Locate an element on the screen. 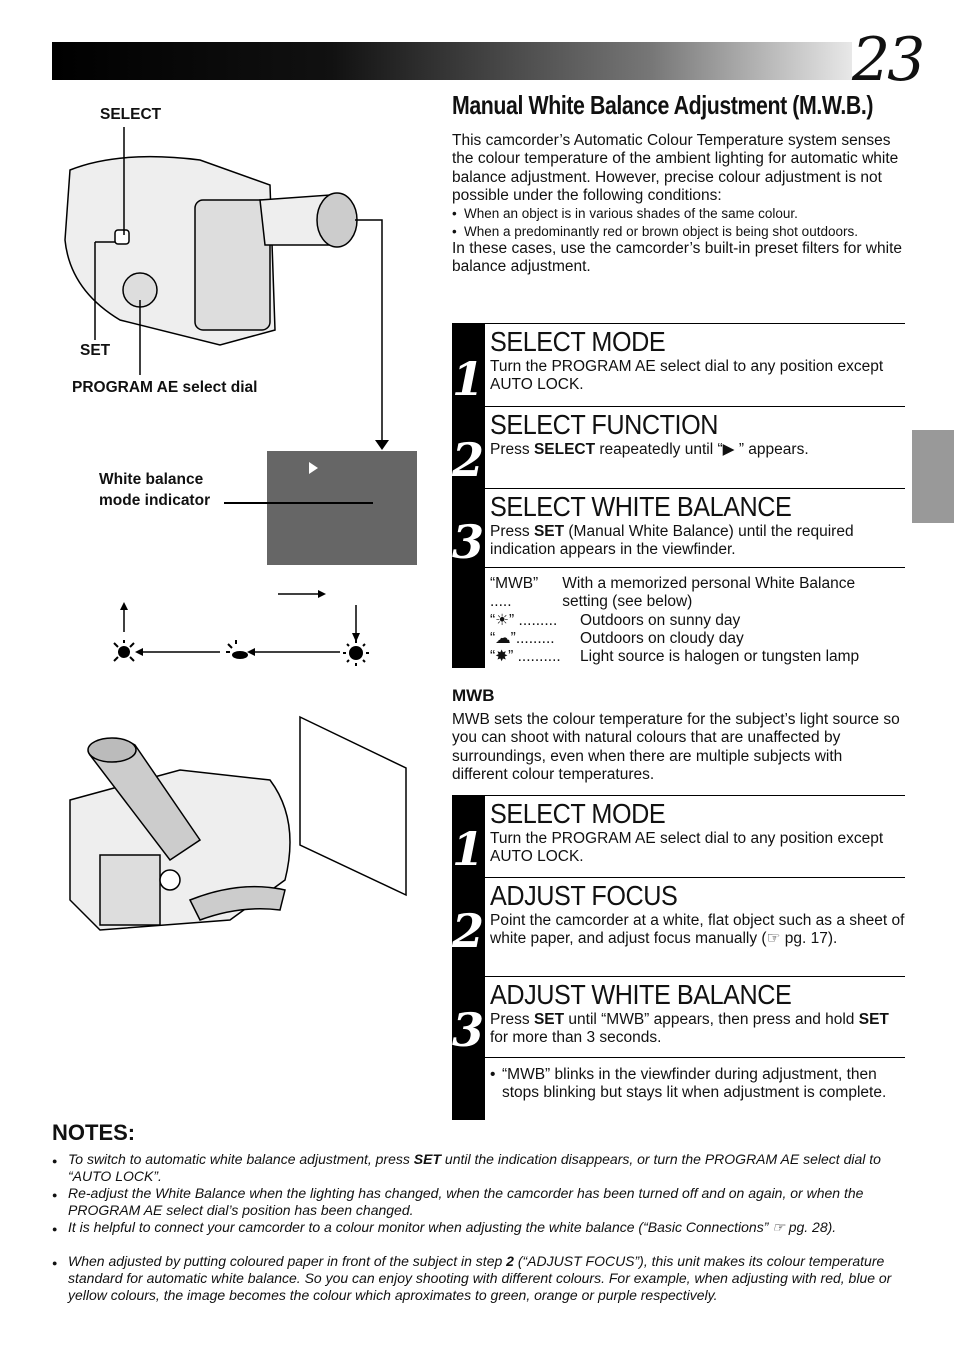  step-title: ADJUST WHITE BALANCE is located at coordinates (641, 994).